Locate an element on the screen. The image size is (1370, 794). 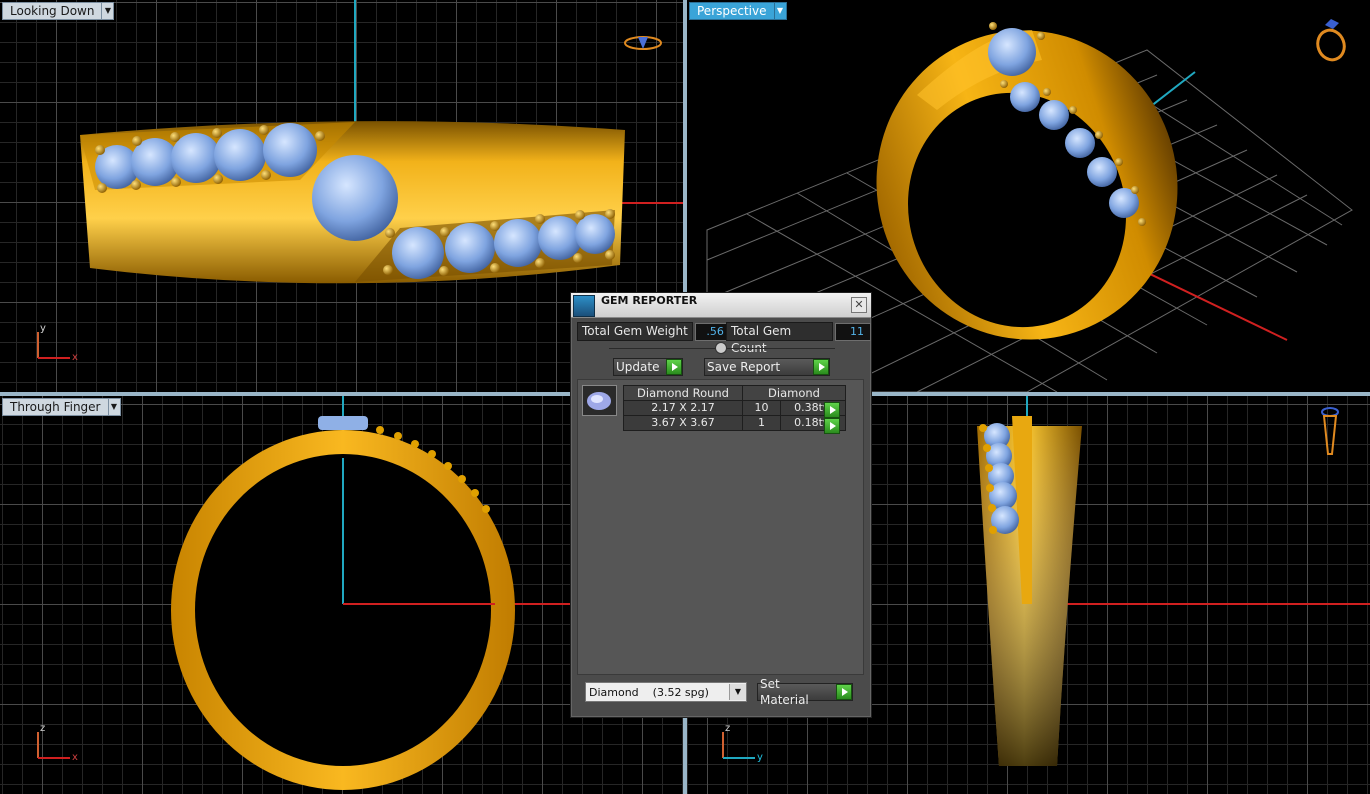
dialog-title: GEM REPORTER is located at coordinates (649, 300).